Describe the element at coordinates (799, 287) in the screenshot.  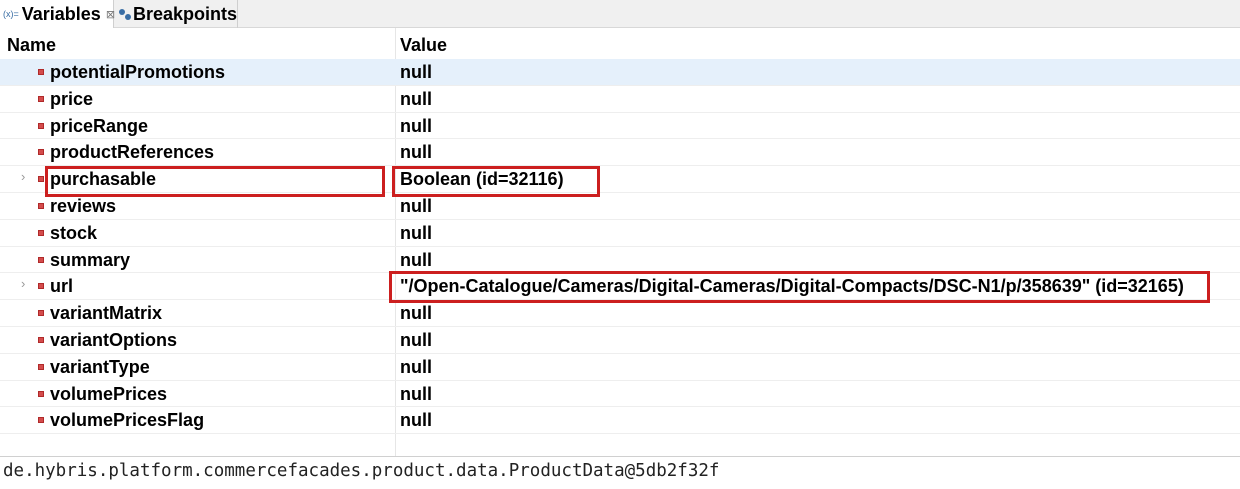
I see `highlight-box-url-value` at that location.